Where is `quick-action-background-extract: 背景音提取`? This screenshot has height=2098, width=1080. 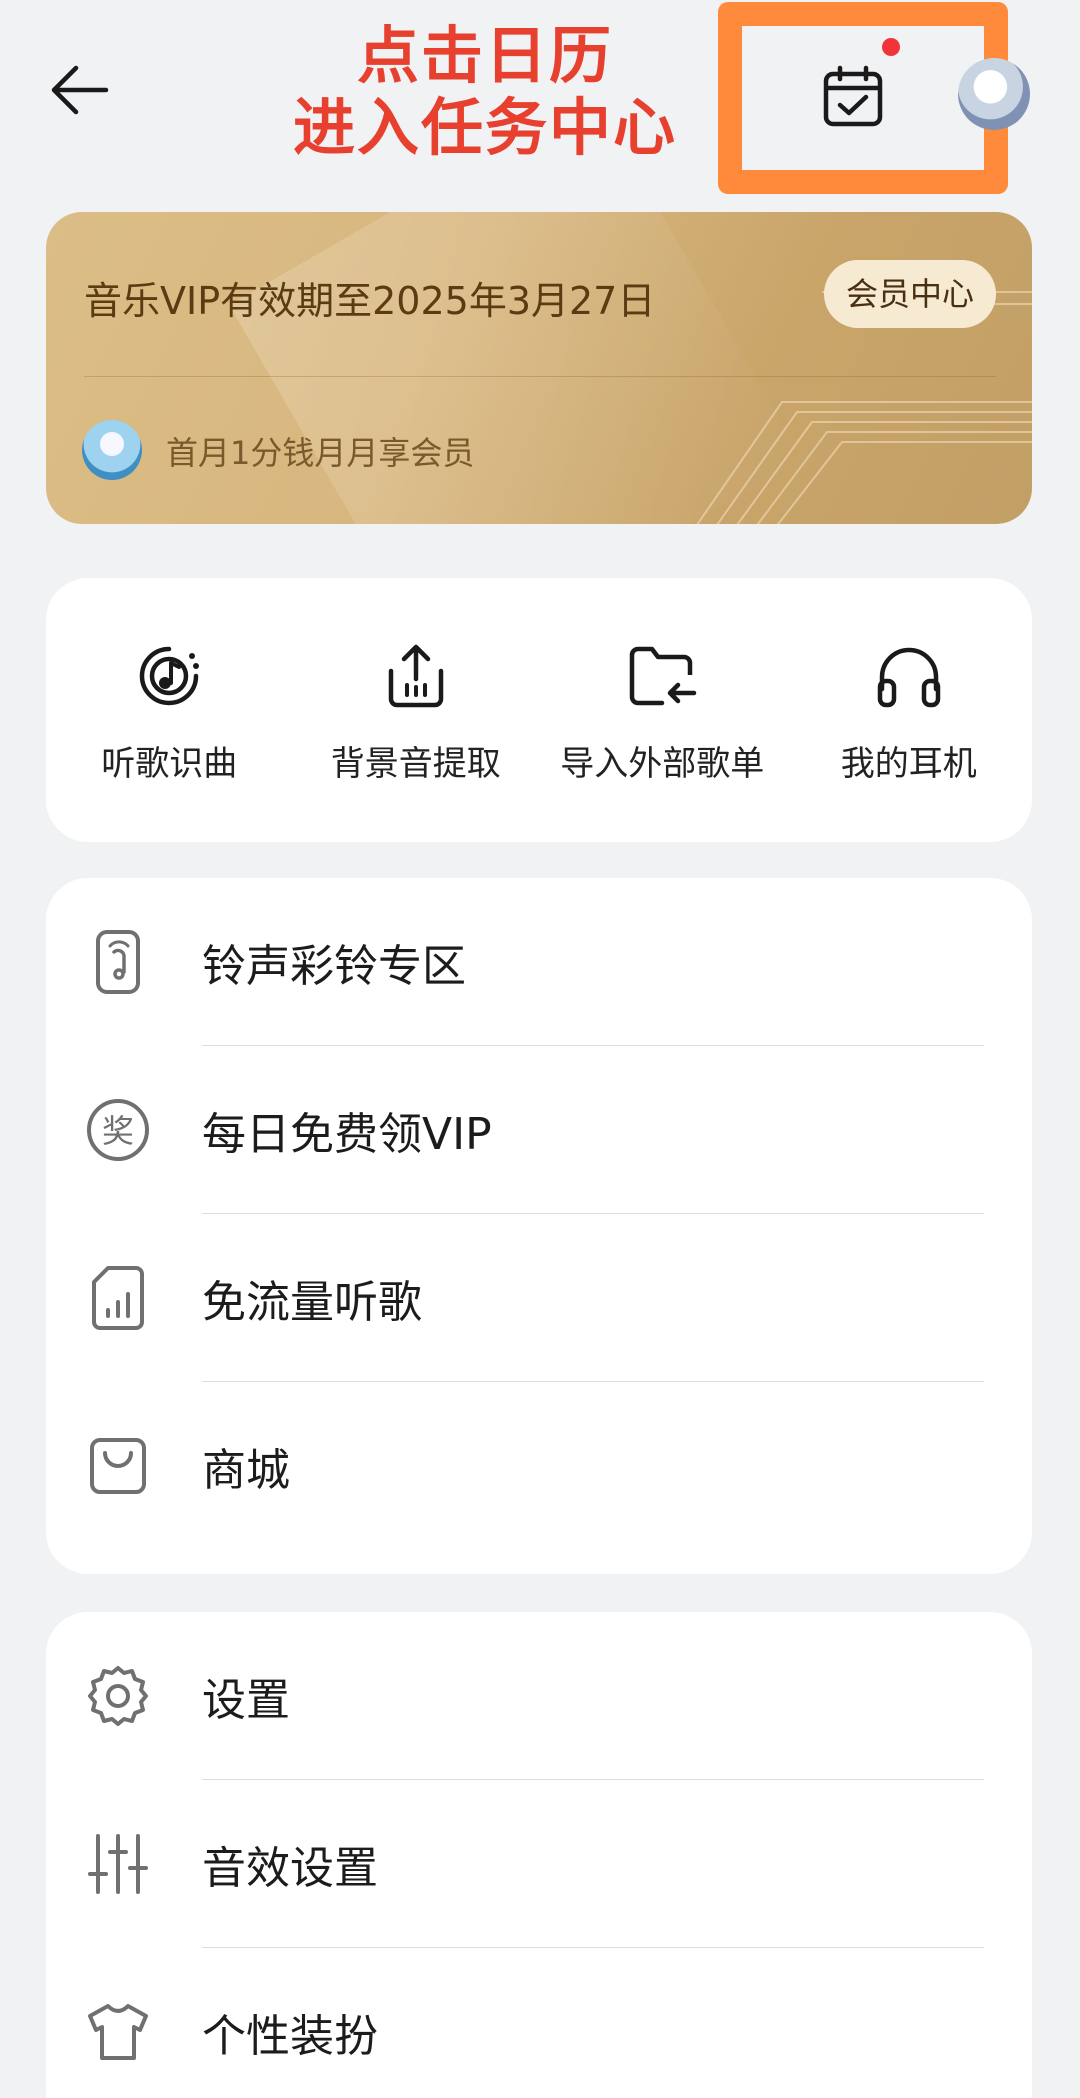
quick-action-background-extract: 背景音提取 is located at coordinates (416, 710).